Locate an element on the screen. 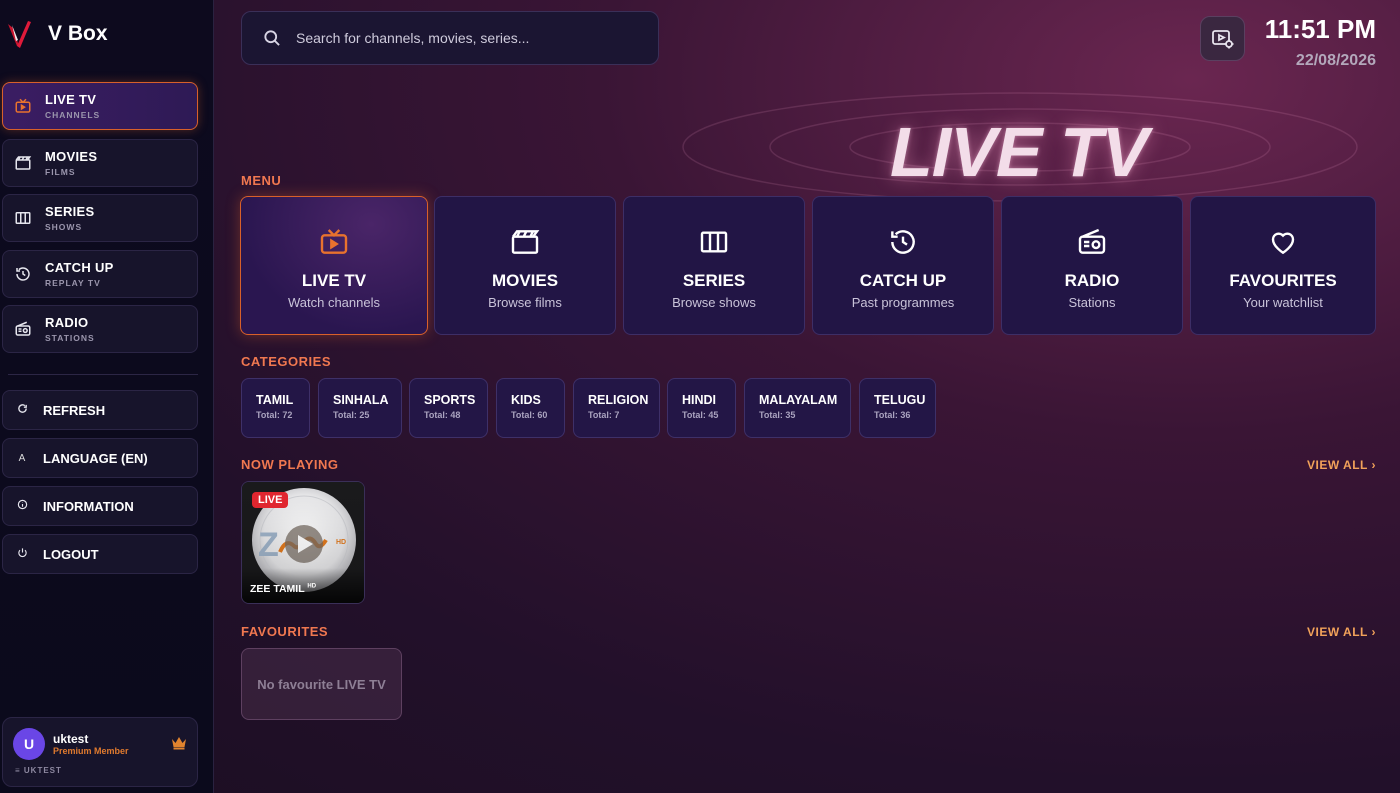 This screenshot has height=793, width=1400. channel-name-text: ZEE TAMIL is located at coordinates (277, 589).